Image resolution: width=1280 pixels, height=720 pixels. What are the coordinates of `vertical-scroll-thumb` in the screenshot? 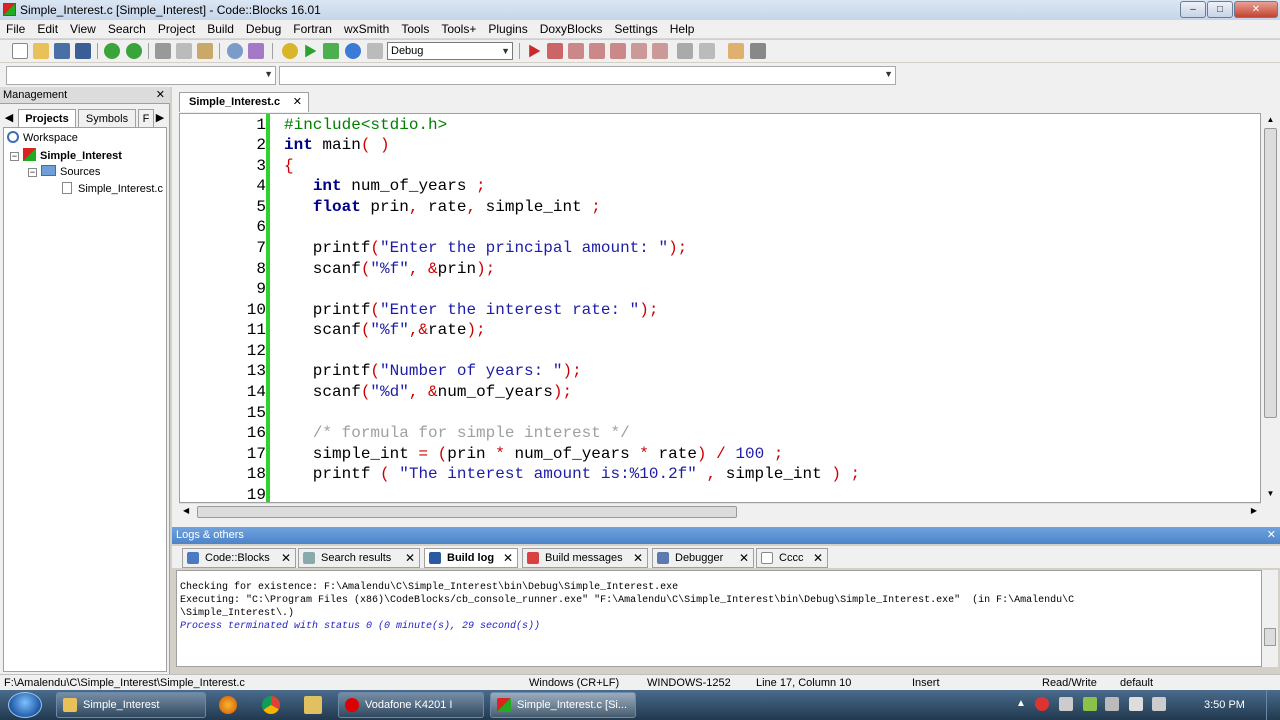 It's located at (1270, 273).